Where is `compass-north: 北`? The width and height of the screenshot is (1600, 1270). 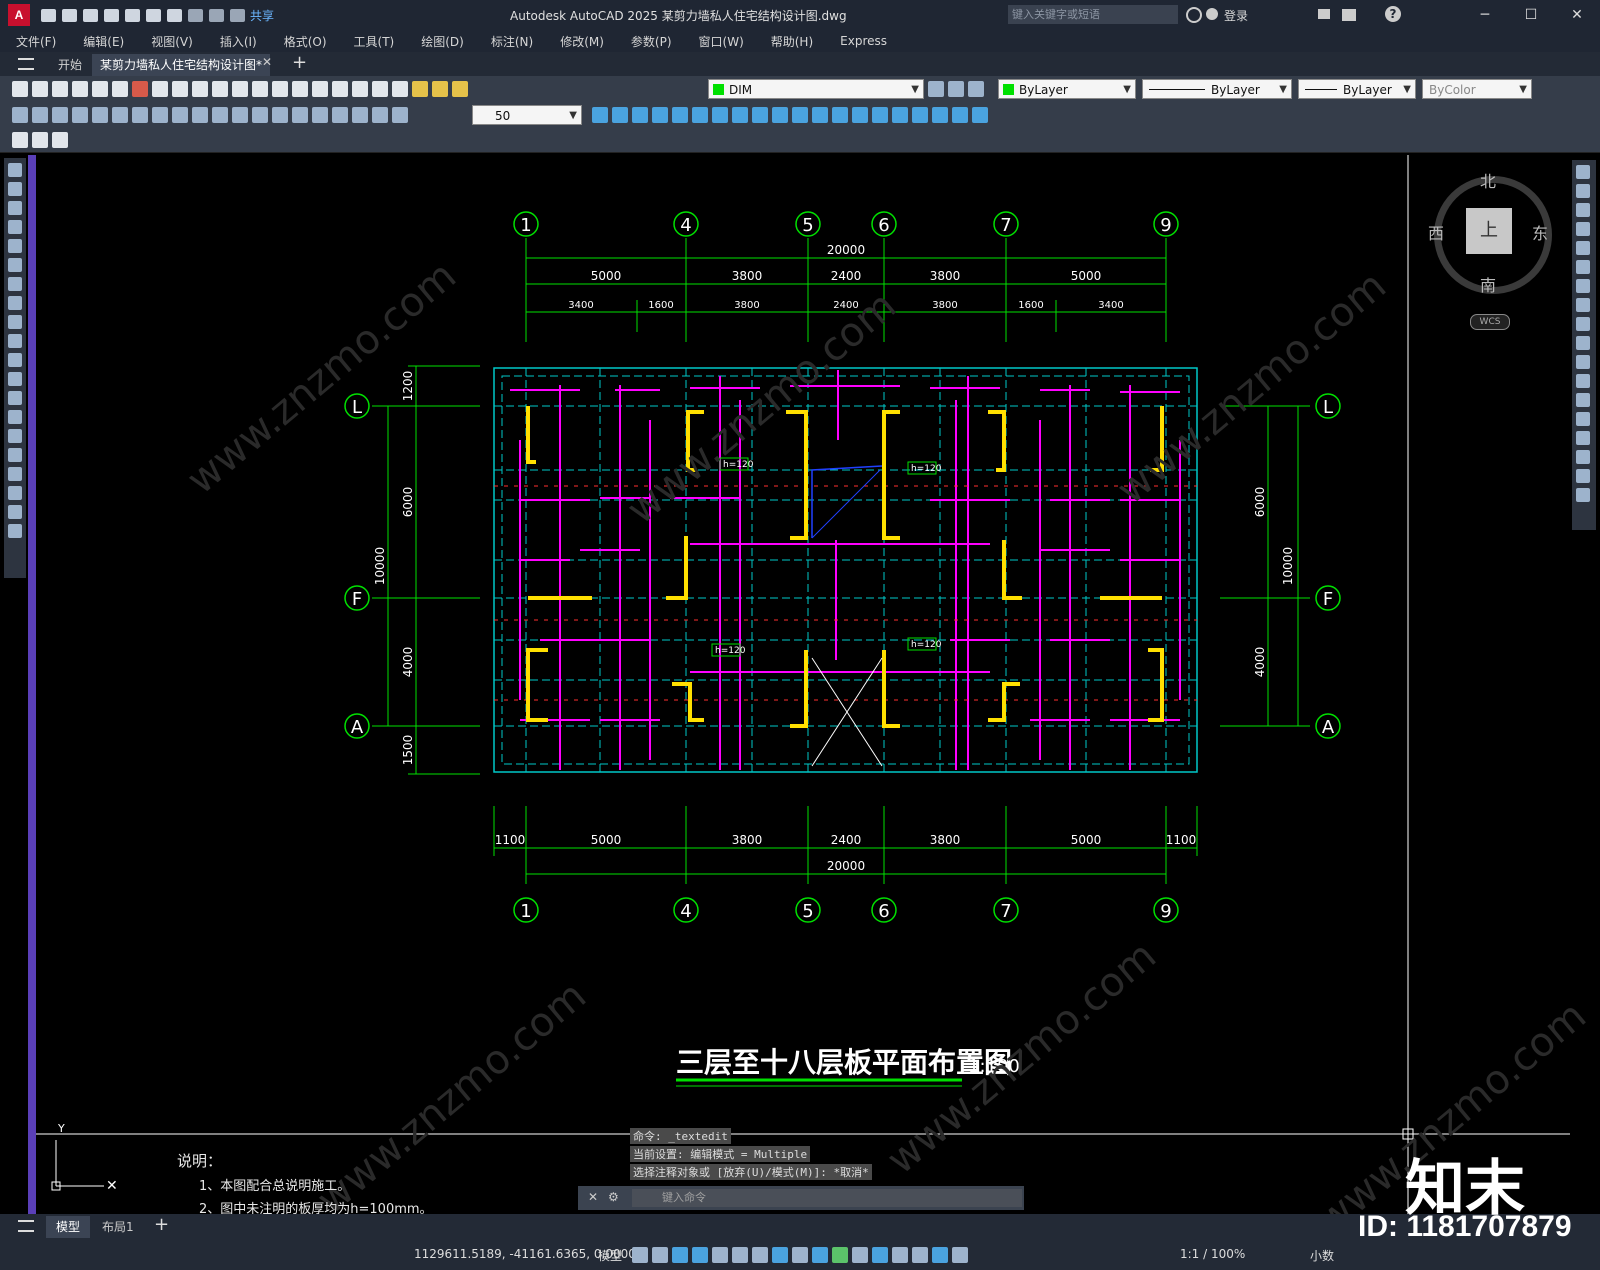
compass-north: 北 is located at coordinates (1488, 180).